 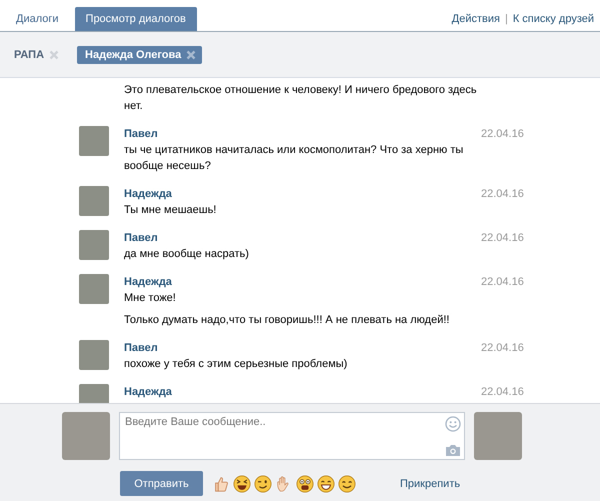 I want to click on peer-tab: РАПА, so click(x=37, y=55).